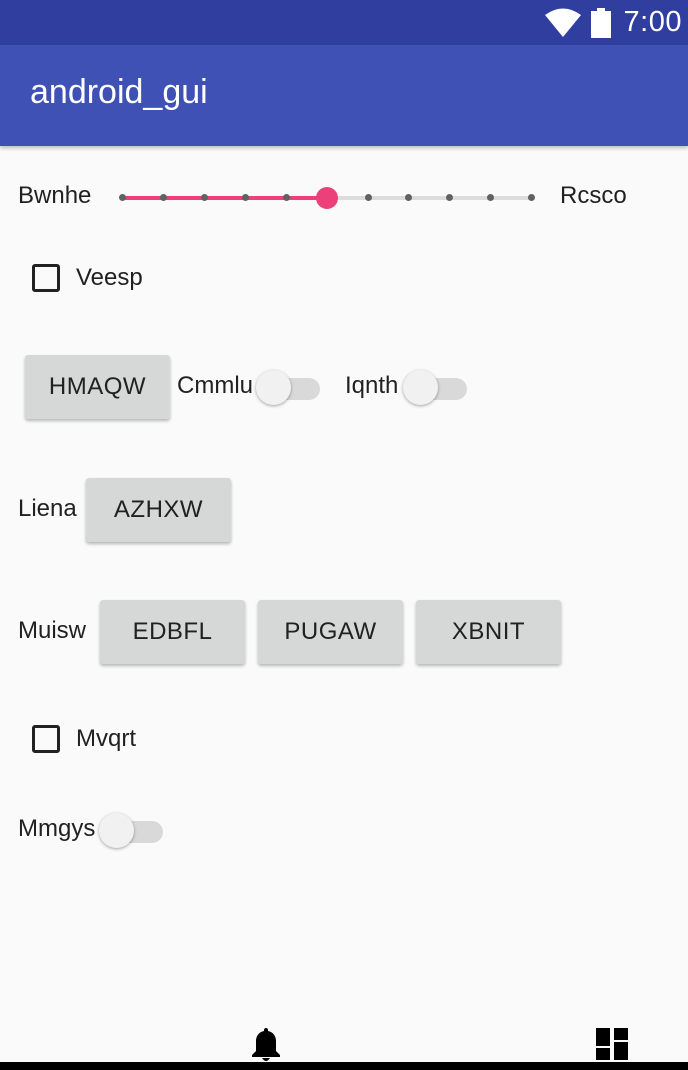  Describe the element at coordinates (330, 632) in the screenshot. I see `pugaw-button: PUGAW` at that location.